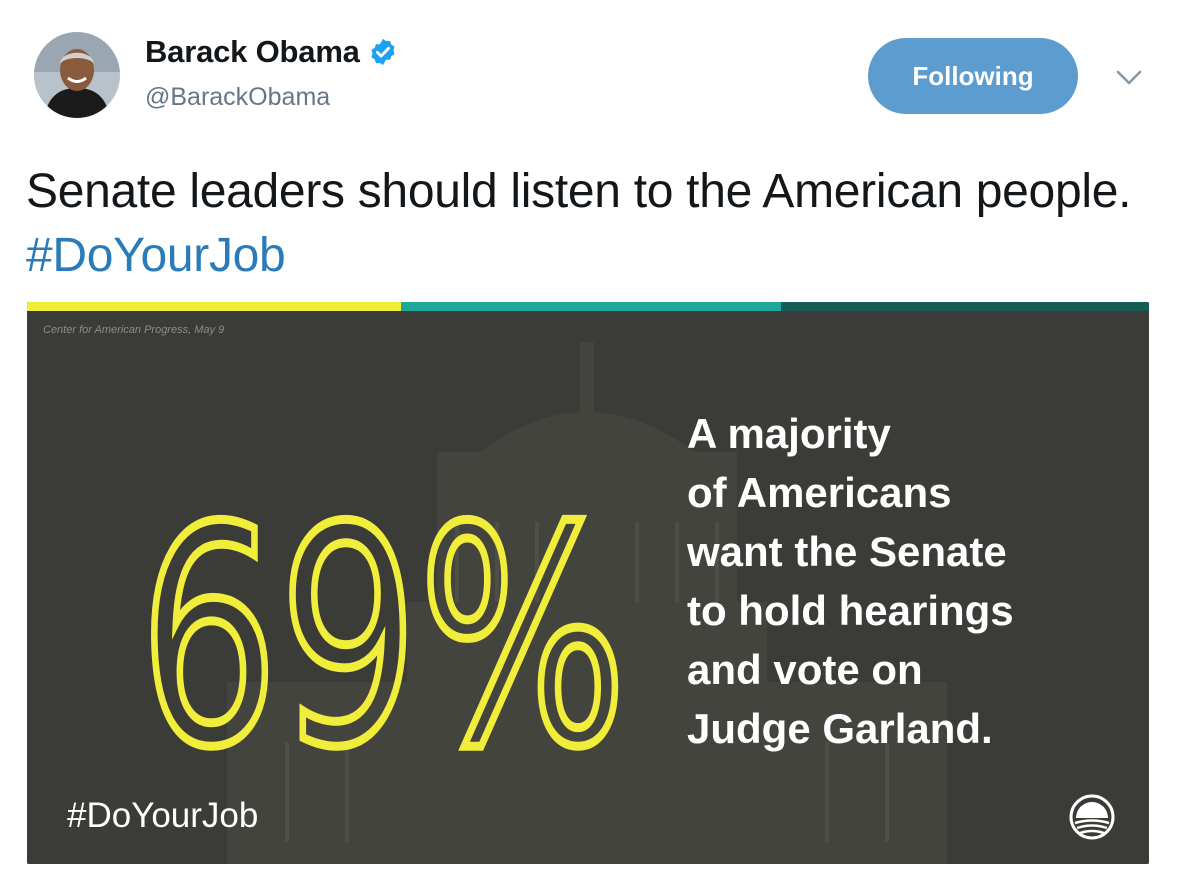  Describe the element at coordinates (1092, 817) in the screenshot. I see `obama-rising-sun-logo-icon` at that location.